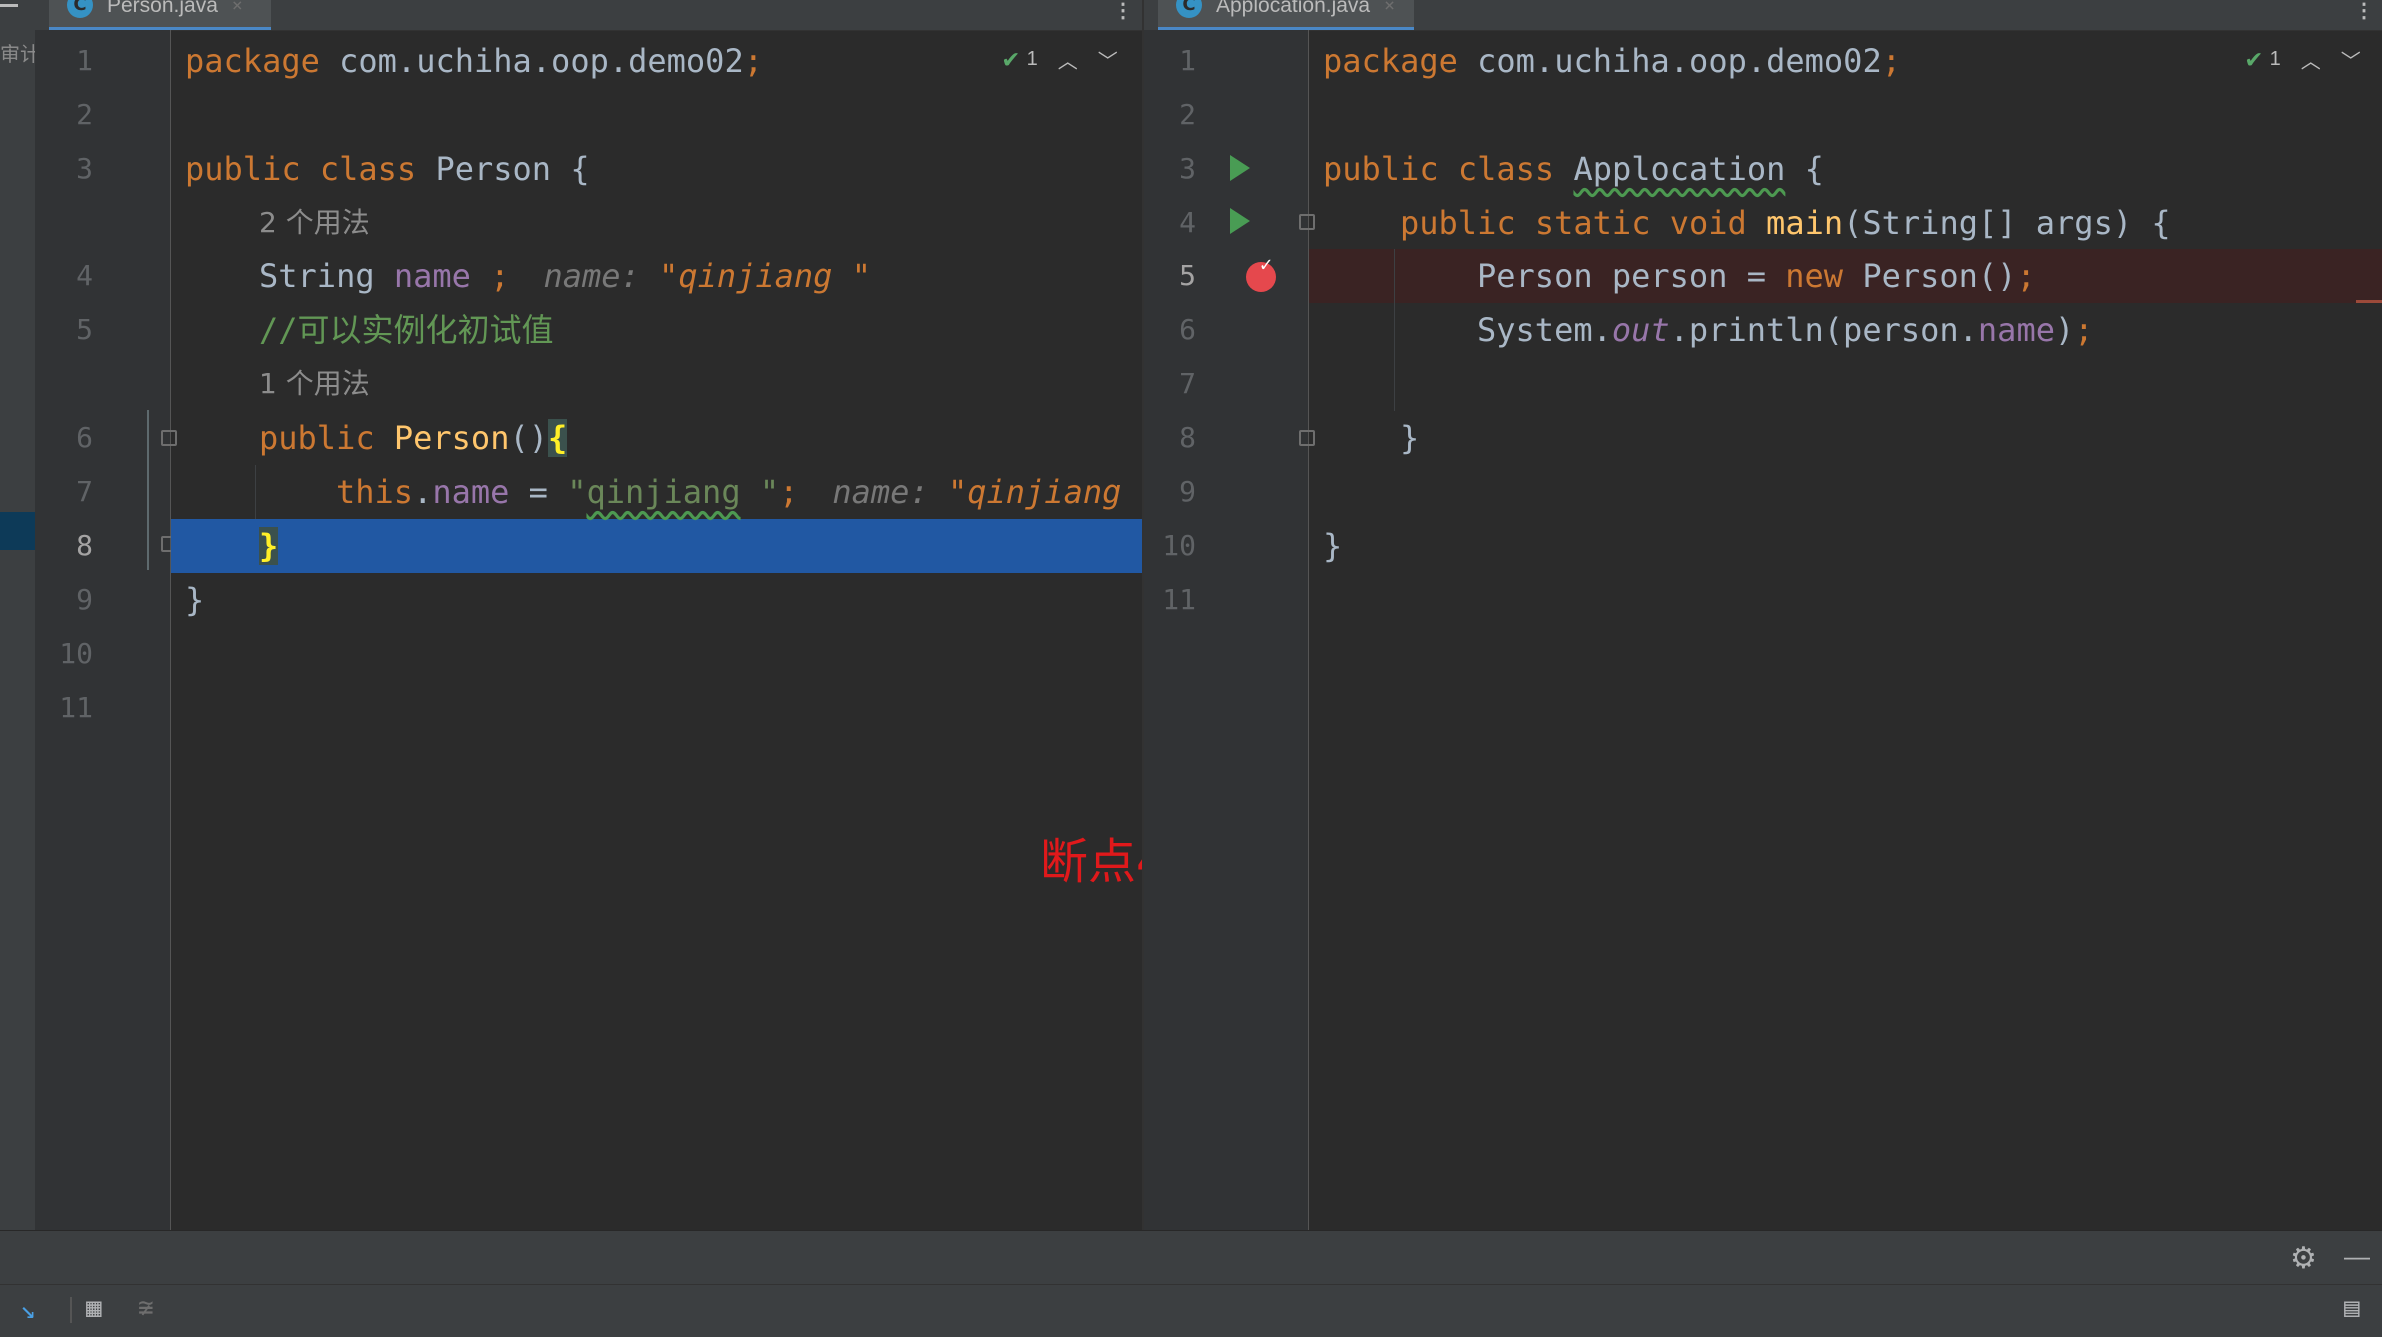  I want to click on error-stripe-mark, so click(2369, 301).